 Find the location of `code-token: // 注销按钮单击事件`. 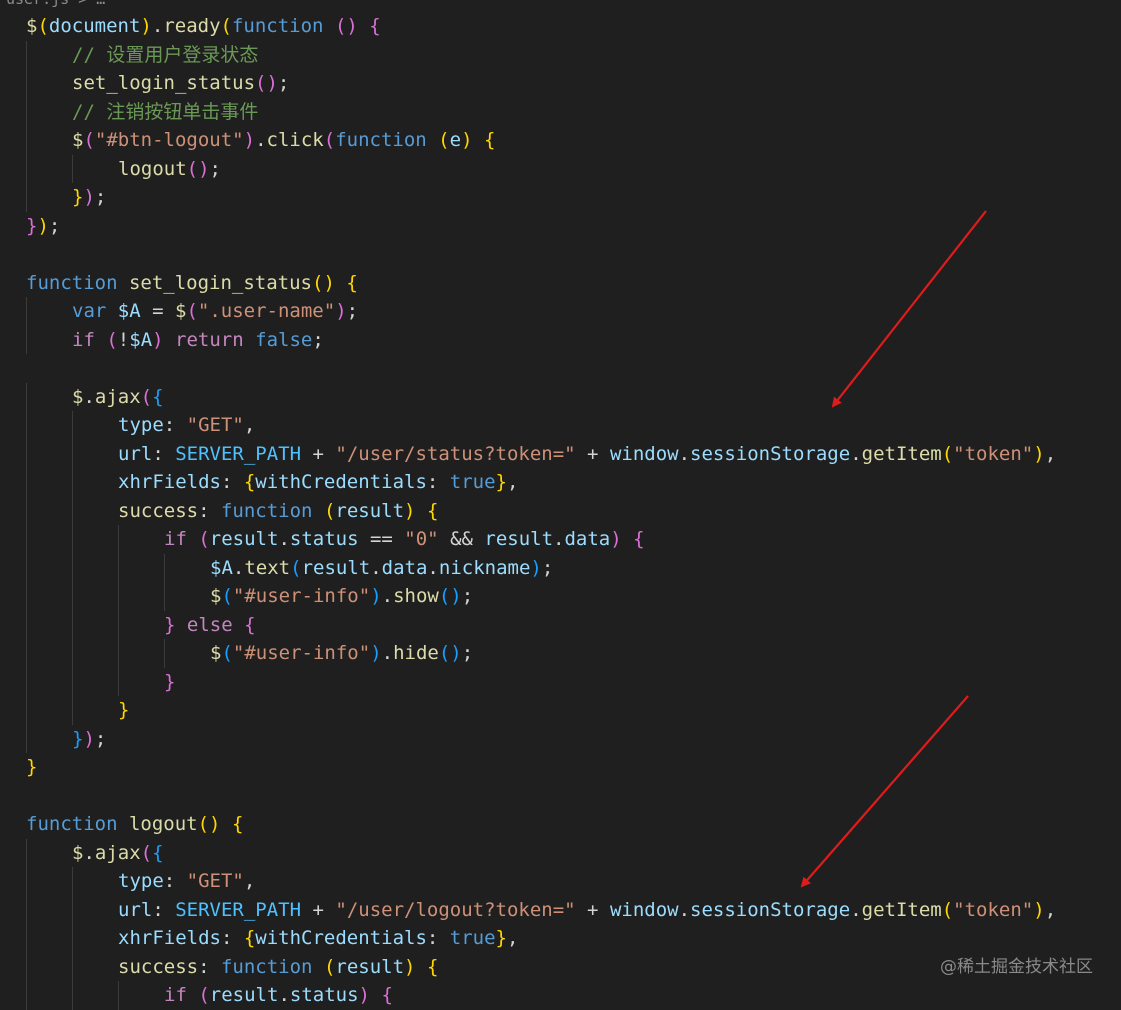

code-token: // 注销按钮单击事件 is located at coordinates (165, 111).